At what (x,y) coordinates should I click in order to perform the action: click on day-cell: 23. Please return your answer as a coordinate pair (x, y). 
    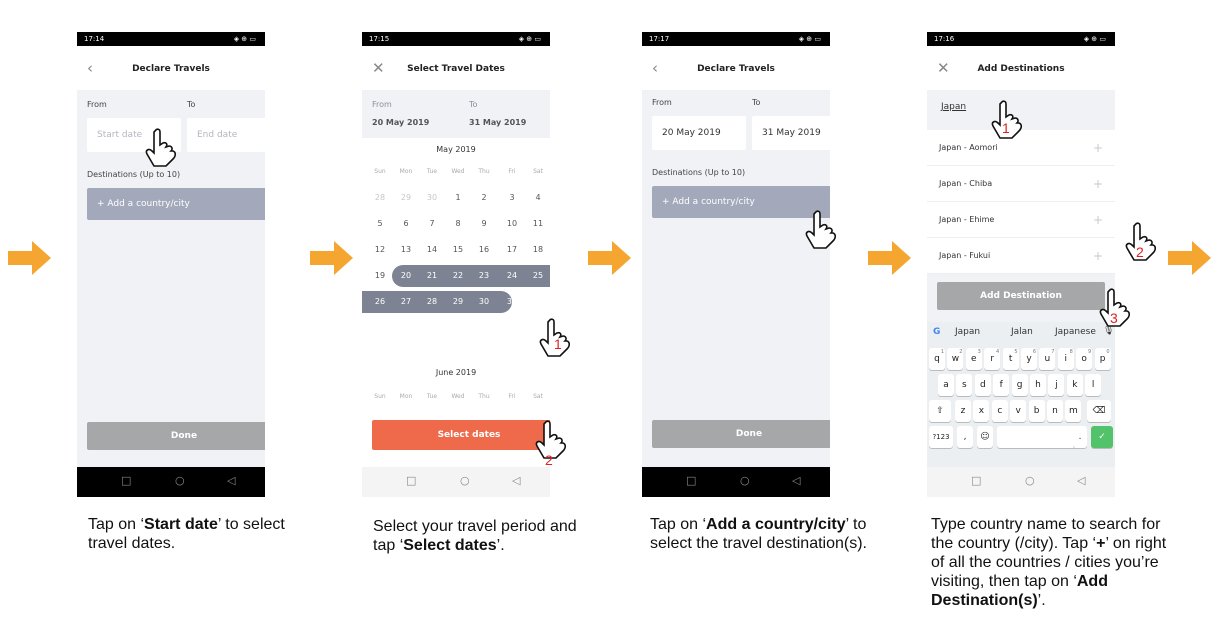
    Looking at the image, I should click on (484, 276).